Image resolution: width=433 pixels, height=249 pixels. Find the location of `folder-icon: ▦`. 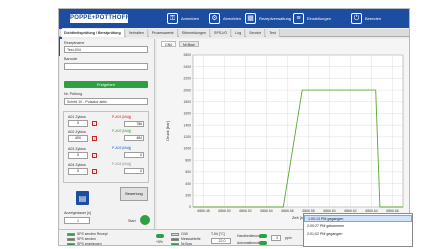

folder-icon: ▦ is located at coordinates (250, 18).